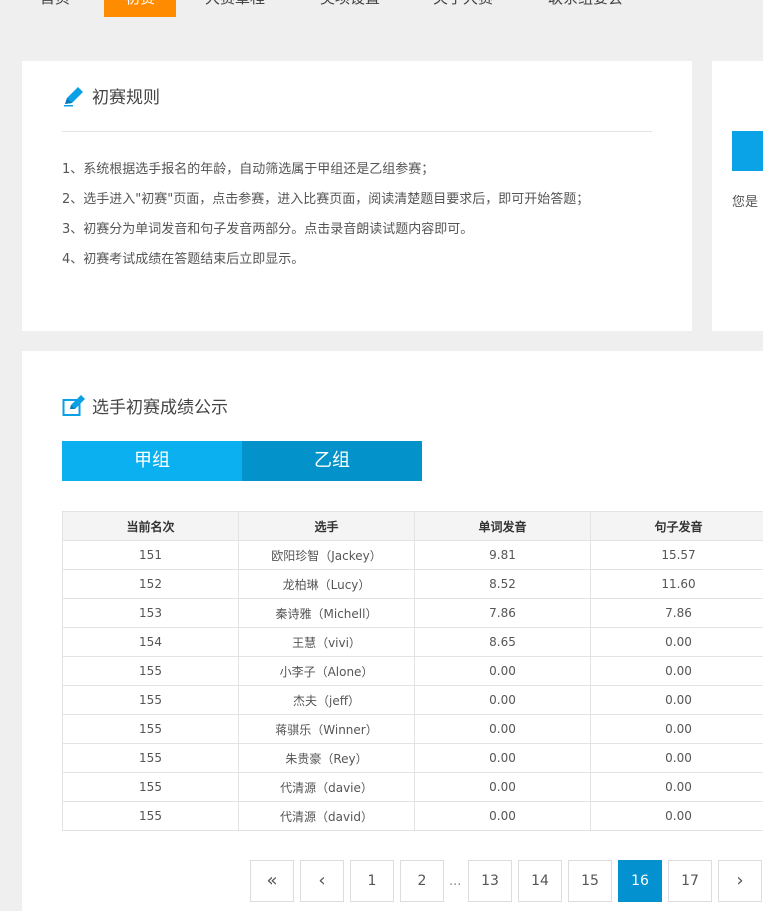 This screenshot has width=763, height=911. I want to click on column-header: 当前名次, so click(151, 526).